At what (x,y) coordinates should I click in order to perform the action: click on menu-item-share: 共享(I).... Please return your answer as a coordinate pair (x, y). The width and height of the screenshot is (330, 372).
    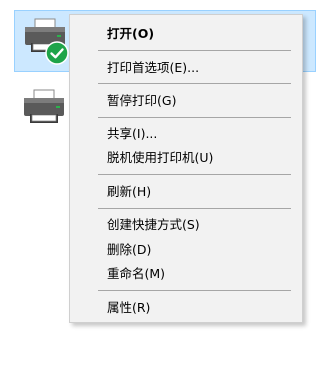
    Looking at the image, I should click on (186, 134).